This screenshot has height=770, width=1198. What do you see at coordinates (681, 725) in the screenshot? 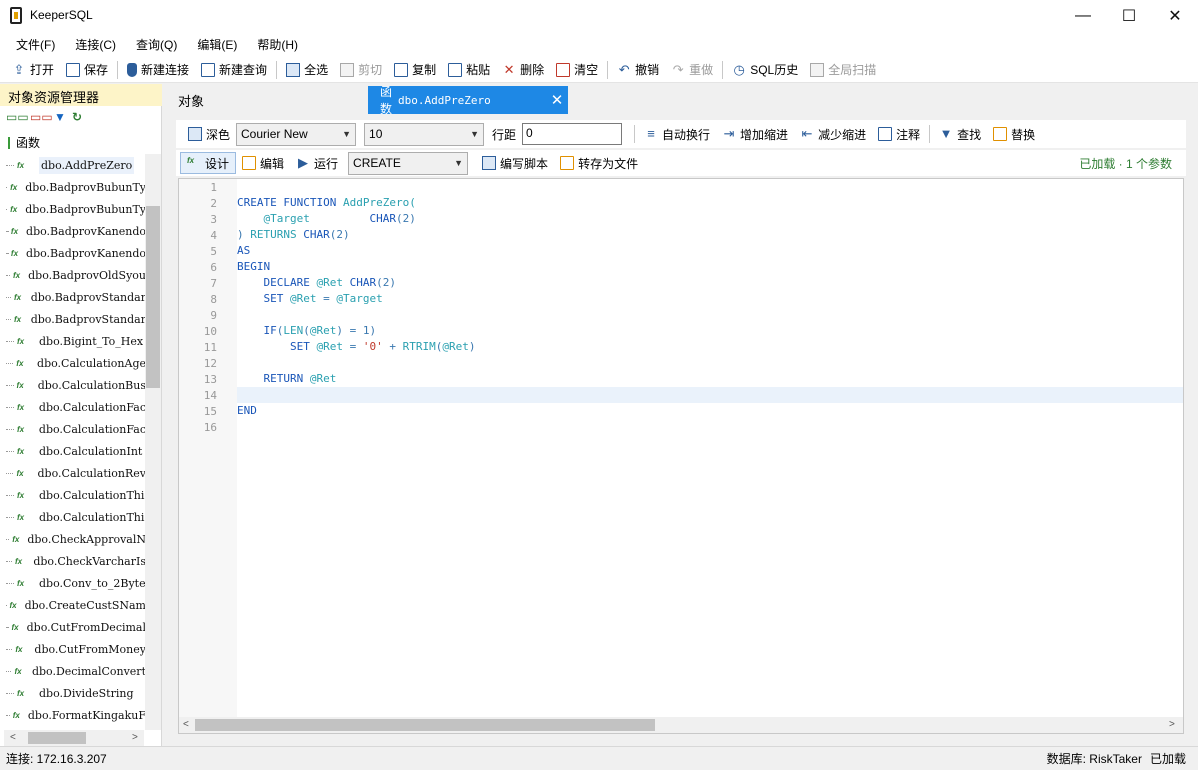
I see `editor-horizontal-scrollbar: < >` at bounding box center [681, 725].